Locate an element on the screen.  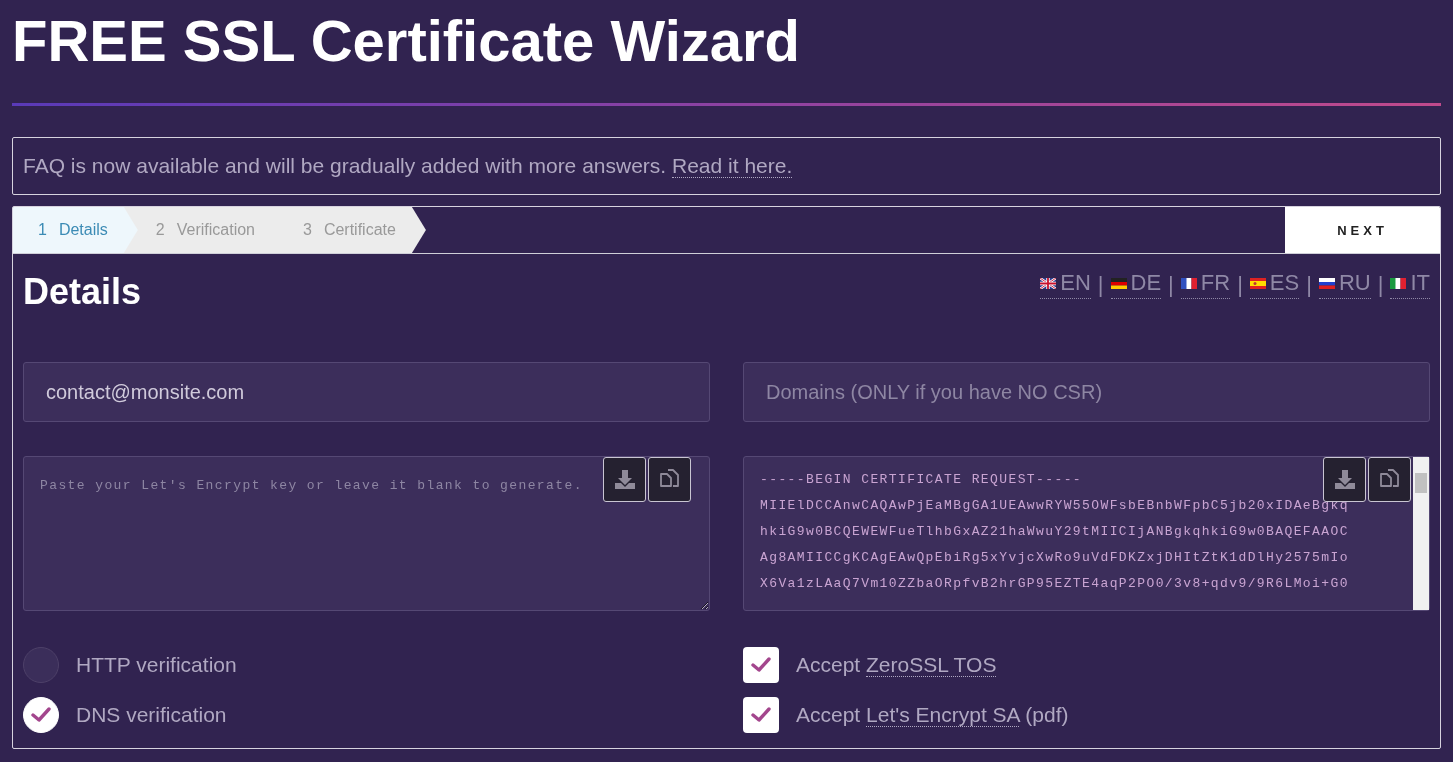
option-label: Accept ZeroSSL TOS is located at coordinates (896, 665).